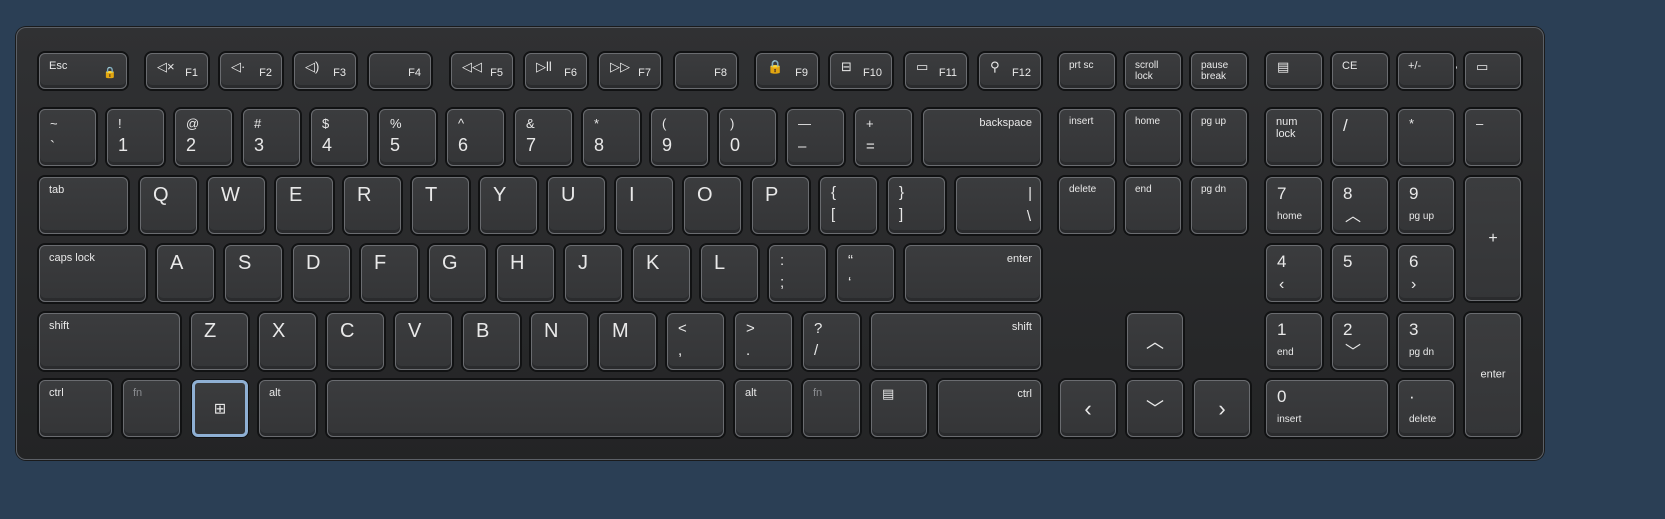 The height and width of the screenshot is (519, 1665). Describe the element at coordinates (1294, 341) in the screenshot. I see `numpad-1-key: 1 end` at that location.